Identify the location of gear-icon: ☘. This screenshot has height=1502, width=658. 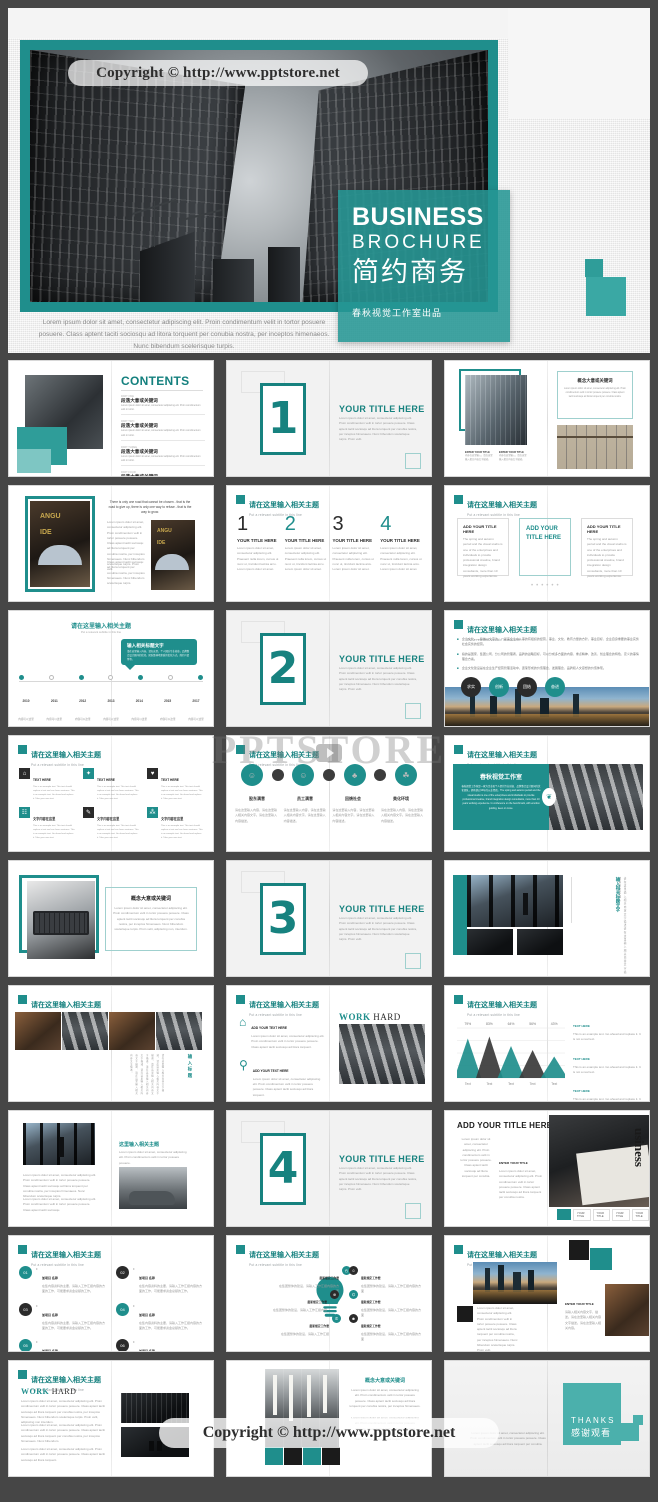
(405, 775).